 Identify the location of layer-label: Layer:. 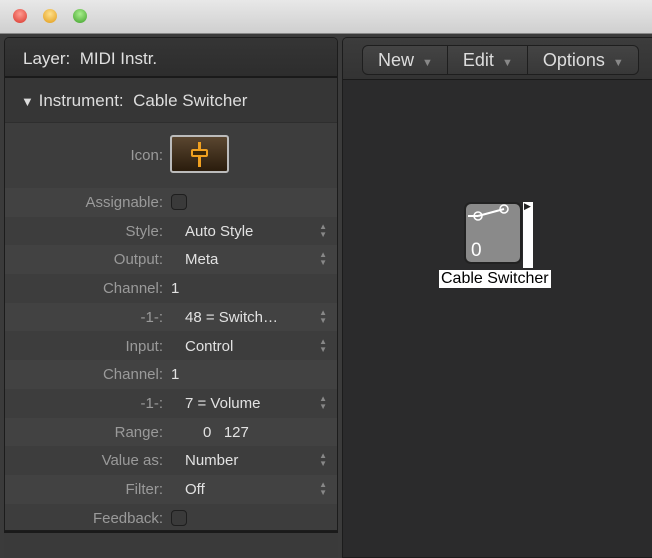
(47, 58).